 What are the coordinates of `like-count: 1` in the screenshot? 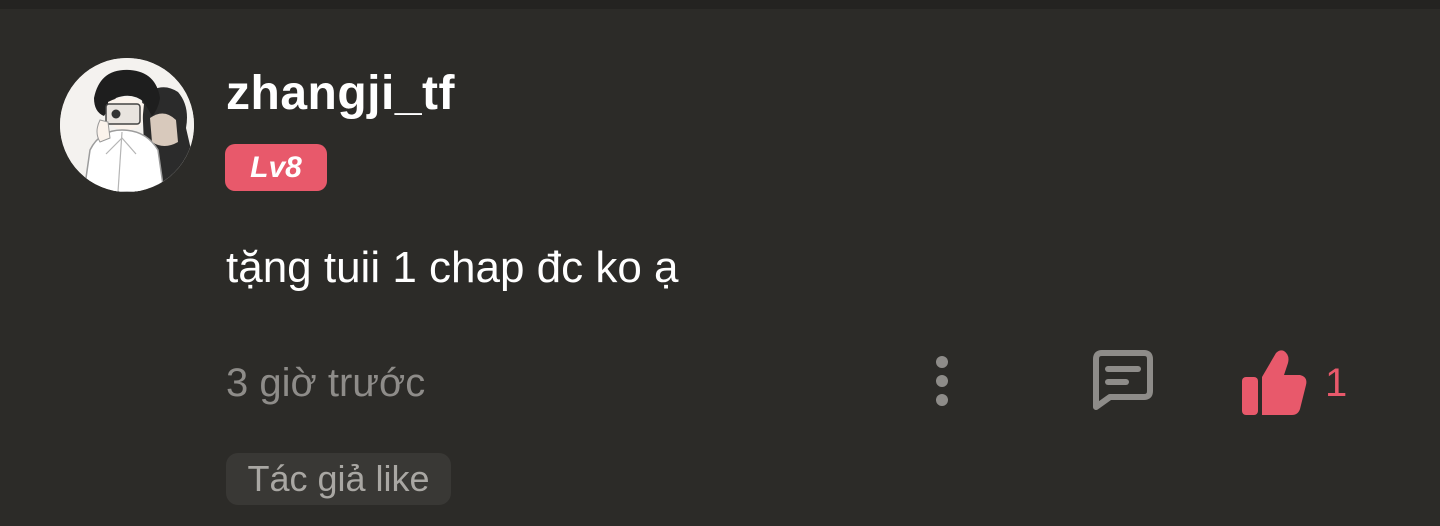 It's located at (1336, 383).